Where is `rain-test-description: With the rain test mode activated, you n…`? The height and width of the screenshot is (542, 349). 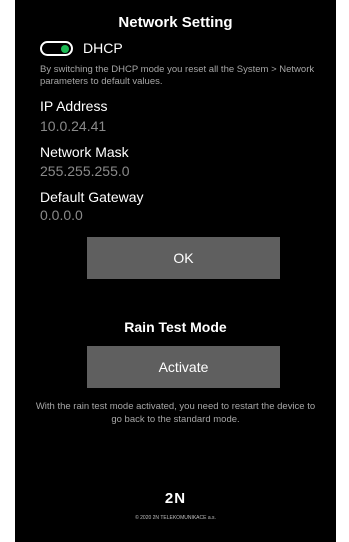
rain-test-description: With the rain test mode activated, you n… is located at coordinates (175, 413).